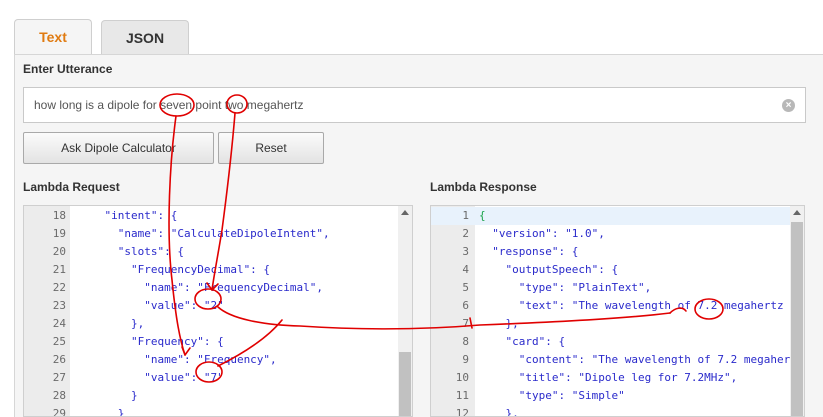  What do you see at coordinates (151, 305) in the screenshot?
I see `code-text: "value": "2"` at bounding box center [151, 305].